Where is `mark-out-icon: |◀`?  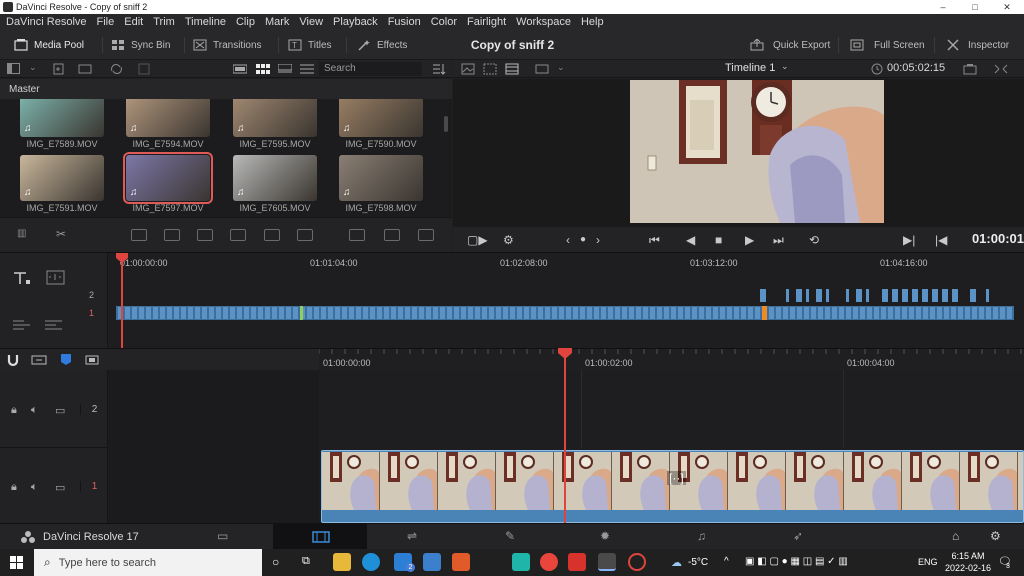
mark-out-icon: |◀ is located at coordinates (941, 240).